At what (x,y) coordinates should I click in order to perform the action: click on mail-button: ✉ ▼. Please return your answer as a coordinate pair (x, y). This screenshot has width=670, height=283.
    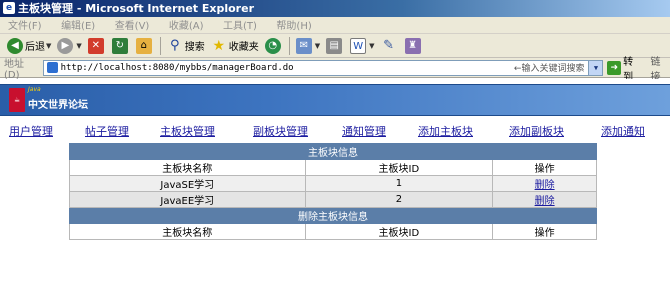
    Looking at the image, I should click on (308, 46).